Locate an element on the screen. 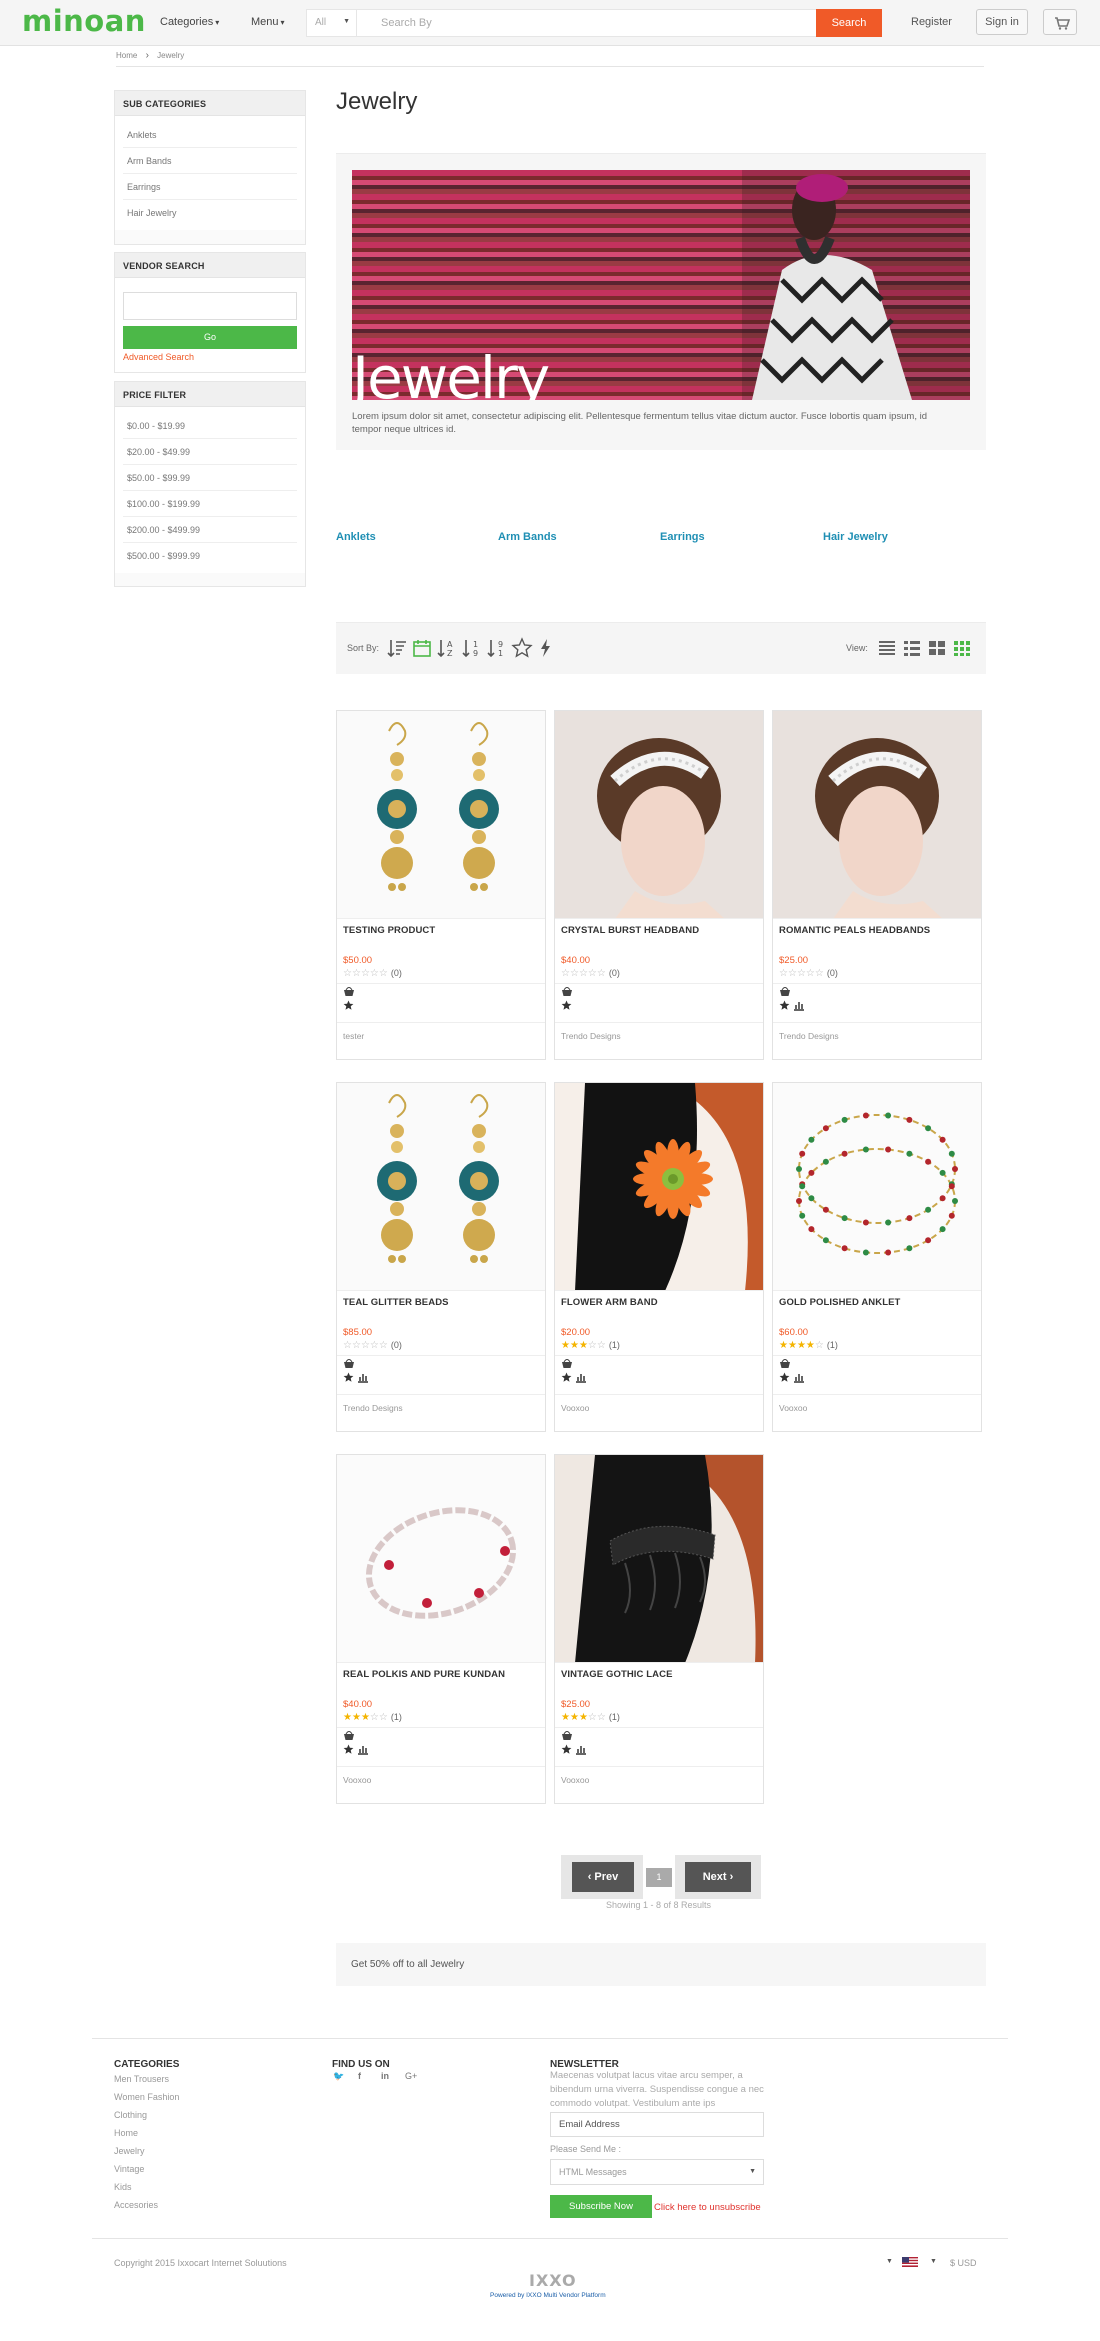 This screenshot has width=1100, height=2341. product-name: VINTAGE GOTHIC LACE is located at coordinates (617, 1674).